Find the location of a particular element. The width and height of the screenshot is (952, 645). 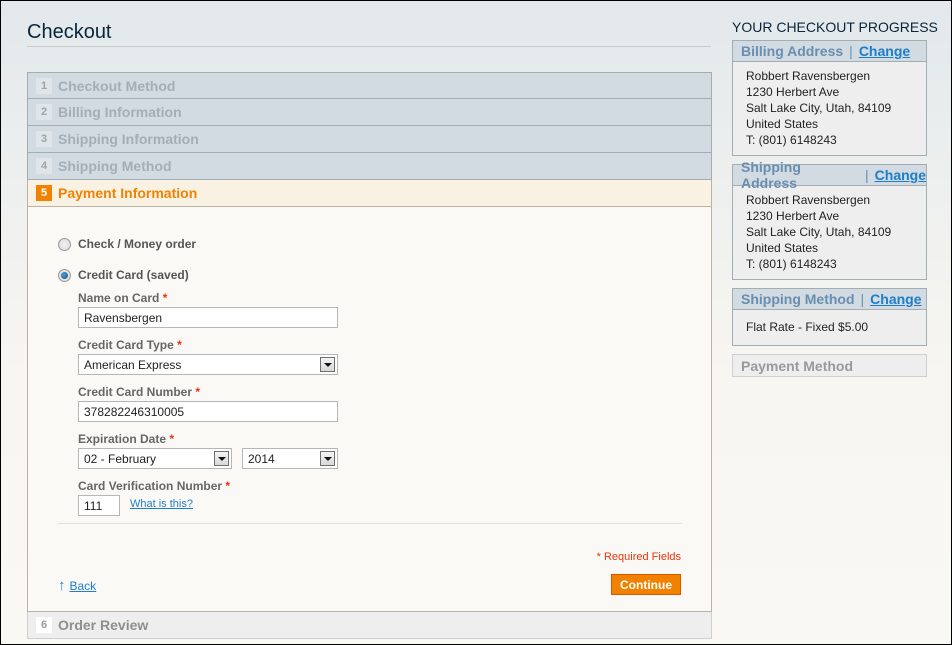

box-title: Billing Address is located at coordinates (792, 51).